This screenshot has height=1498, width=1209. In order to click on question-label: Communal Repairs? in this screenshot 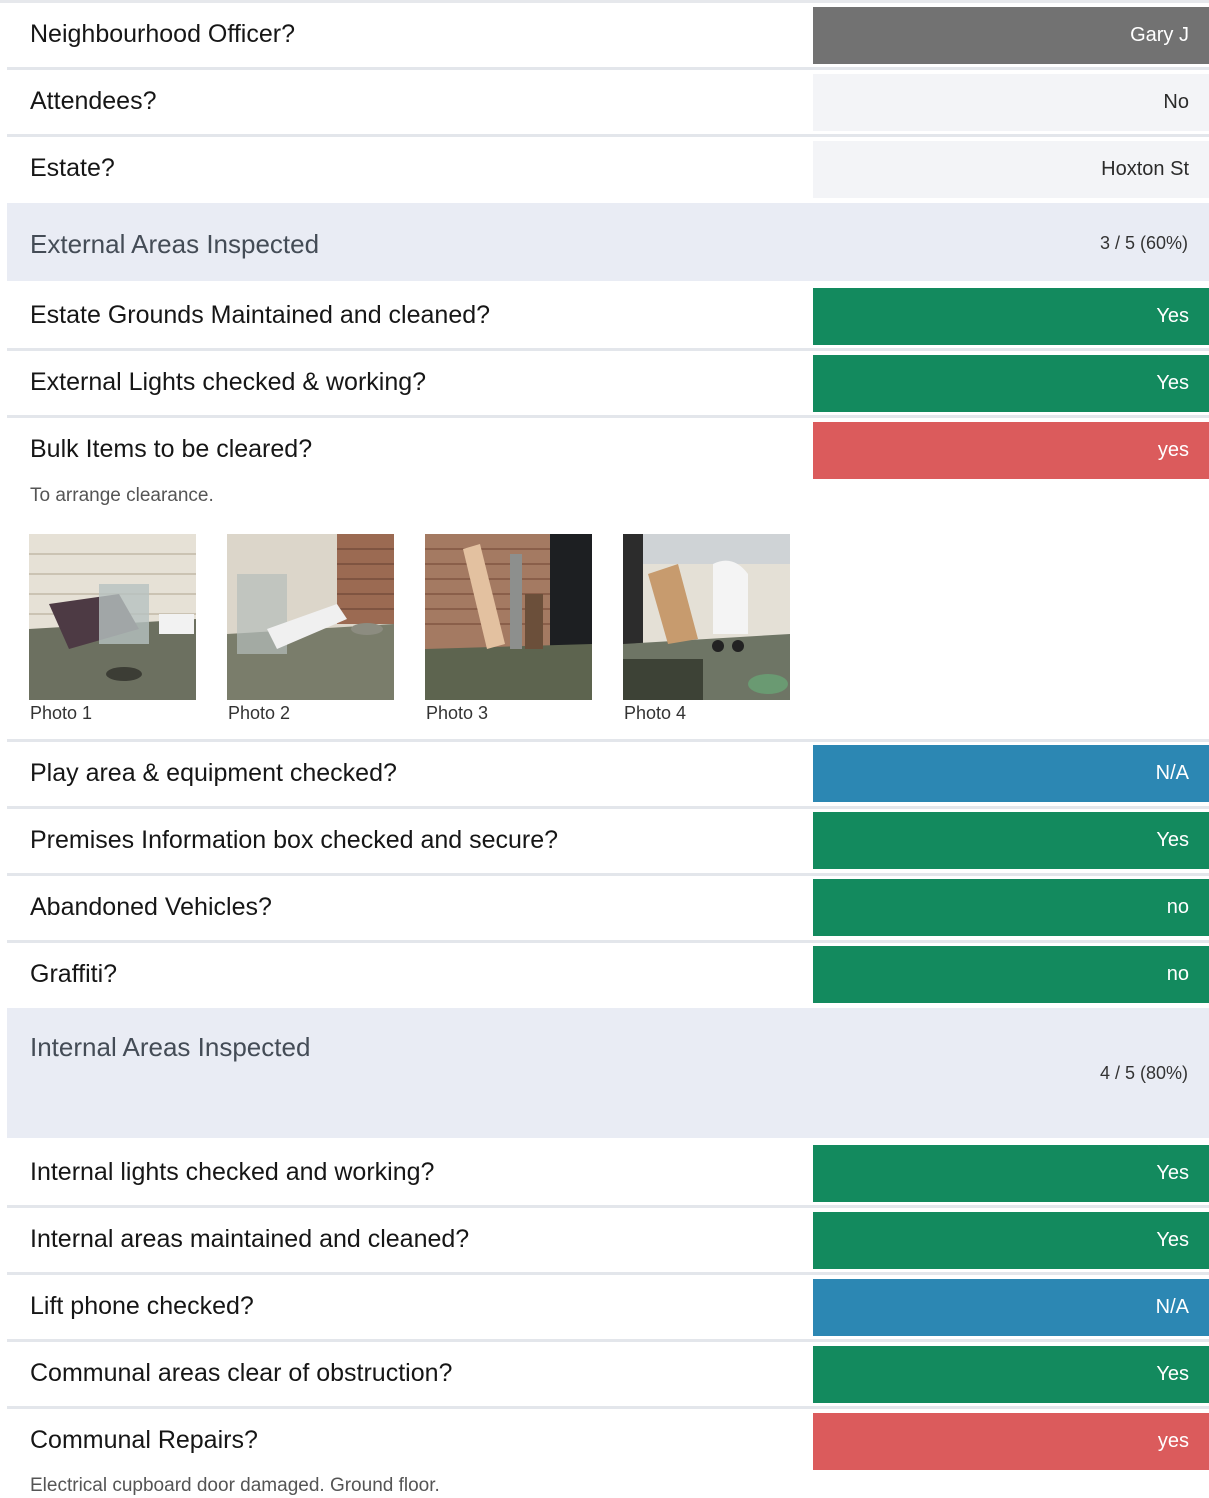, I will do `click(144, 1440)`.